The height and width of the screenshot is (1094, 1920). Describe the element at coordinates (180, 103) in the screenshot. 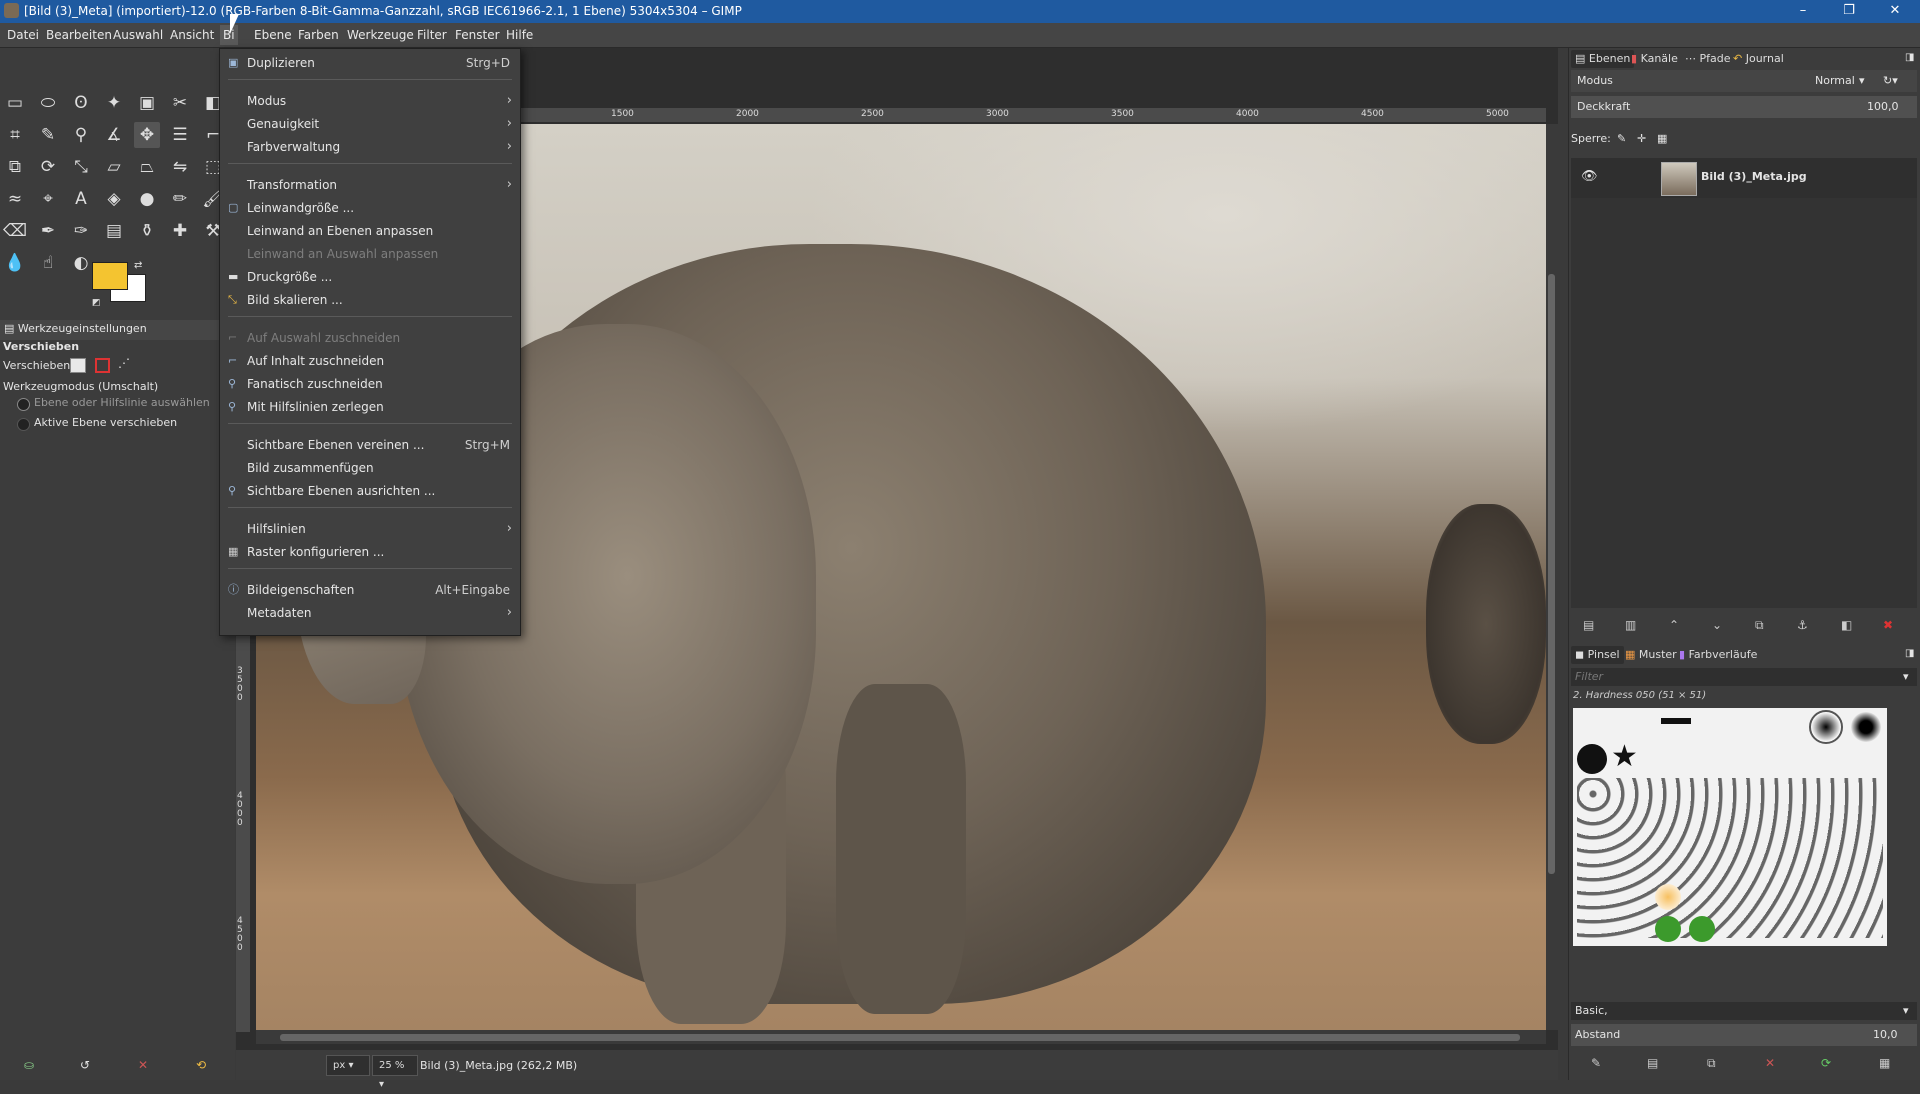

I see `scissors-select-icon: ✂` at that location.